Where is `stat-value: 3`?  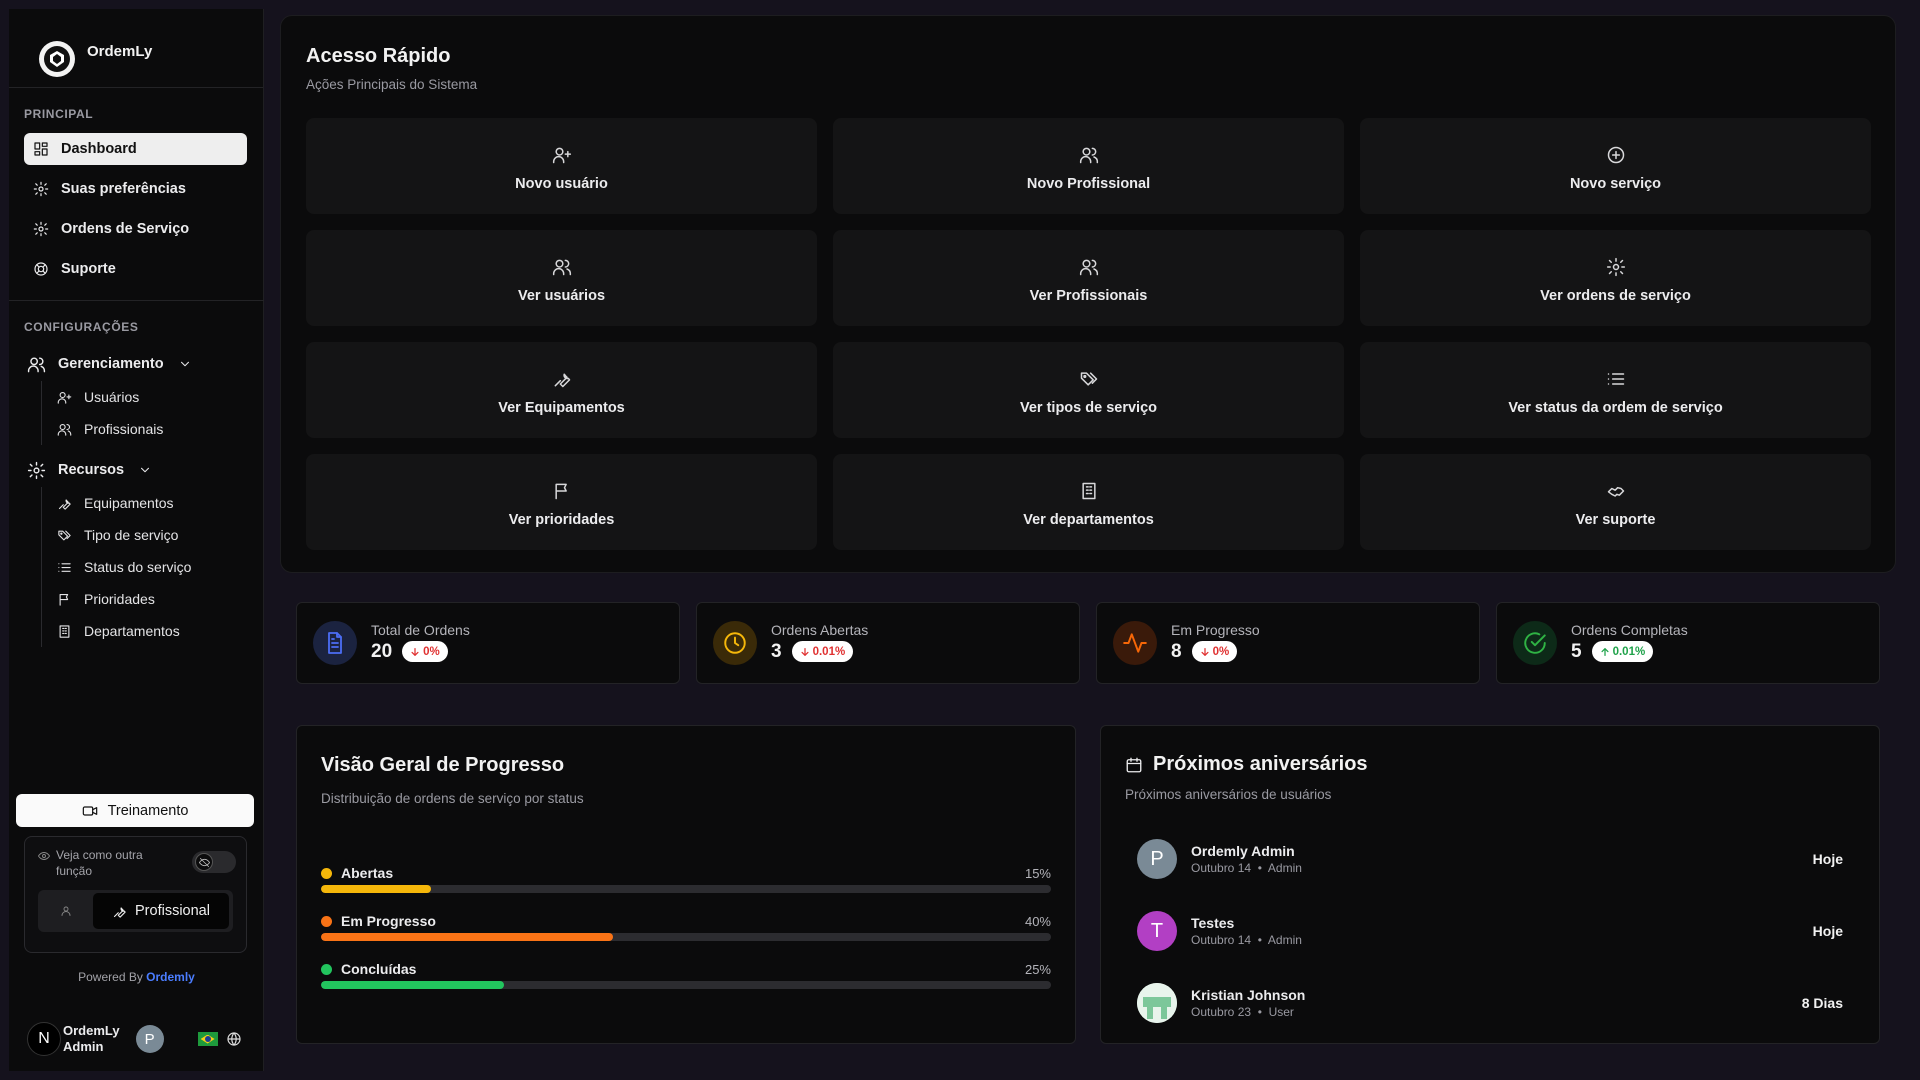 stat-value: 3 is located at coordinates (776, 651).